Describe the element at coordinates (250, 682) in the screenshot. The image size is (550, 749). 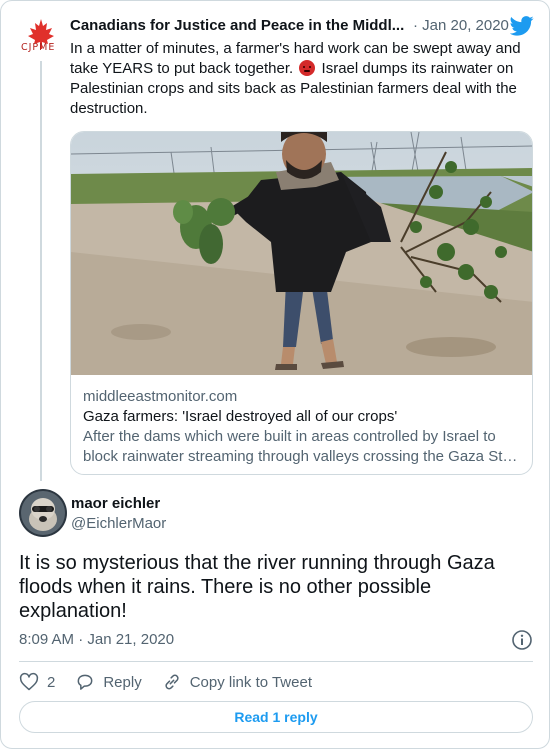
I see `copy-link-label: Copy link to Tweet` at that location.